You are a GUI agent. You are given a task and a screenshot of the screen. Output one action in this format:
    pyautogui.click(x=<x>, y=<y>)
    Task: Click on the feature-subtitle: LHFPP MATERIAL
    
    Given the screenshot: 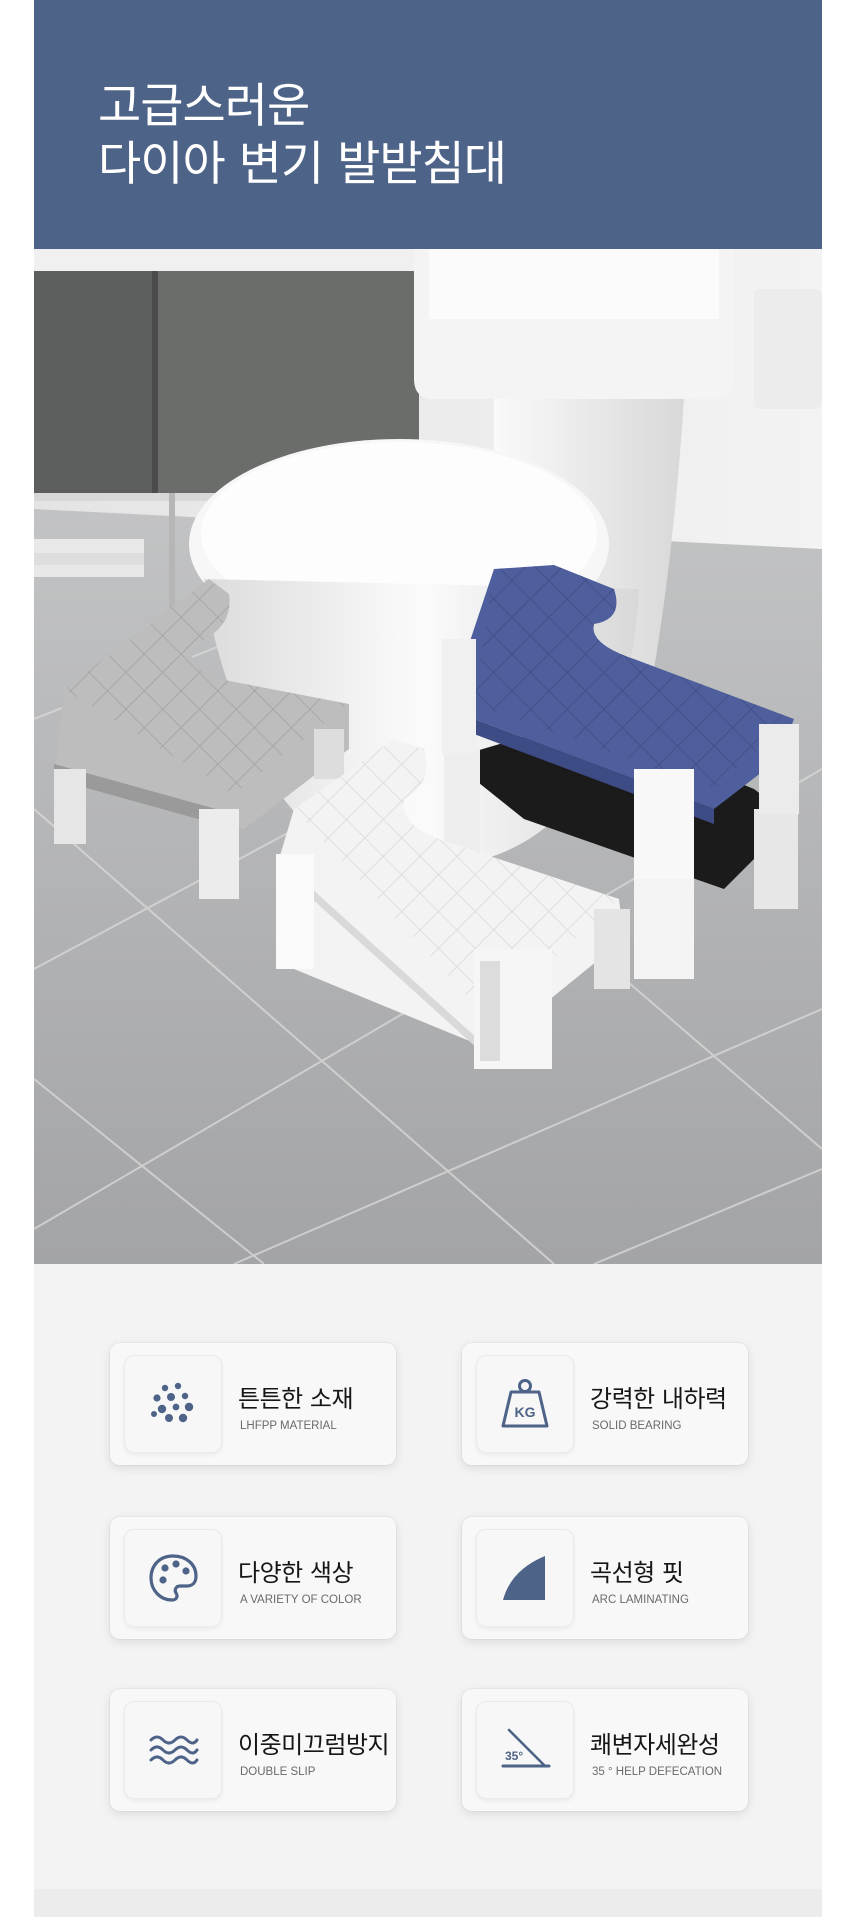 What is the action you would take?
    pyautogui.click(x=288, y=1426)
    